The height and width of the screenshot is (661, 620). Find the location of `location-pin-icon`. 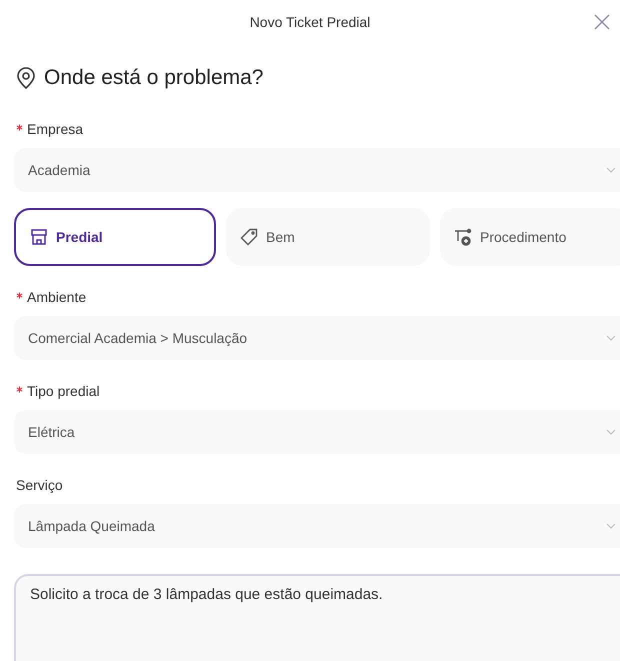

location-pin-icon is located at coordinates (26, 78).